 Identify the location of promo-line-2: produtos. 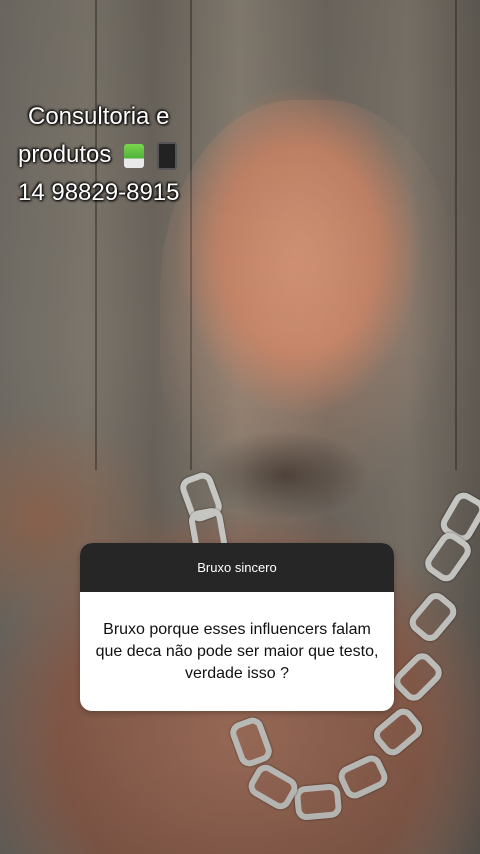
(148, 155).